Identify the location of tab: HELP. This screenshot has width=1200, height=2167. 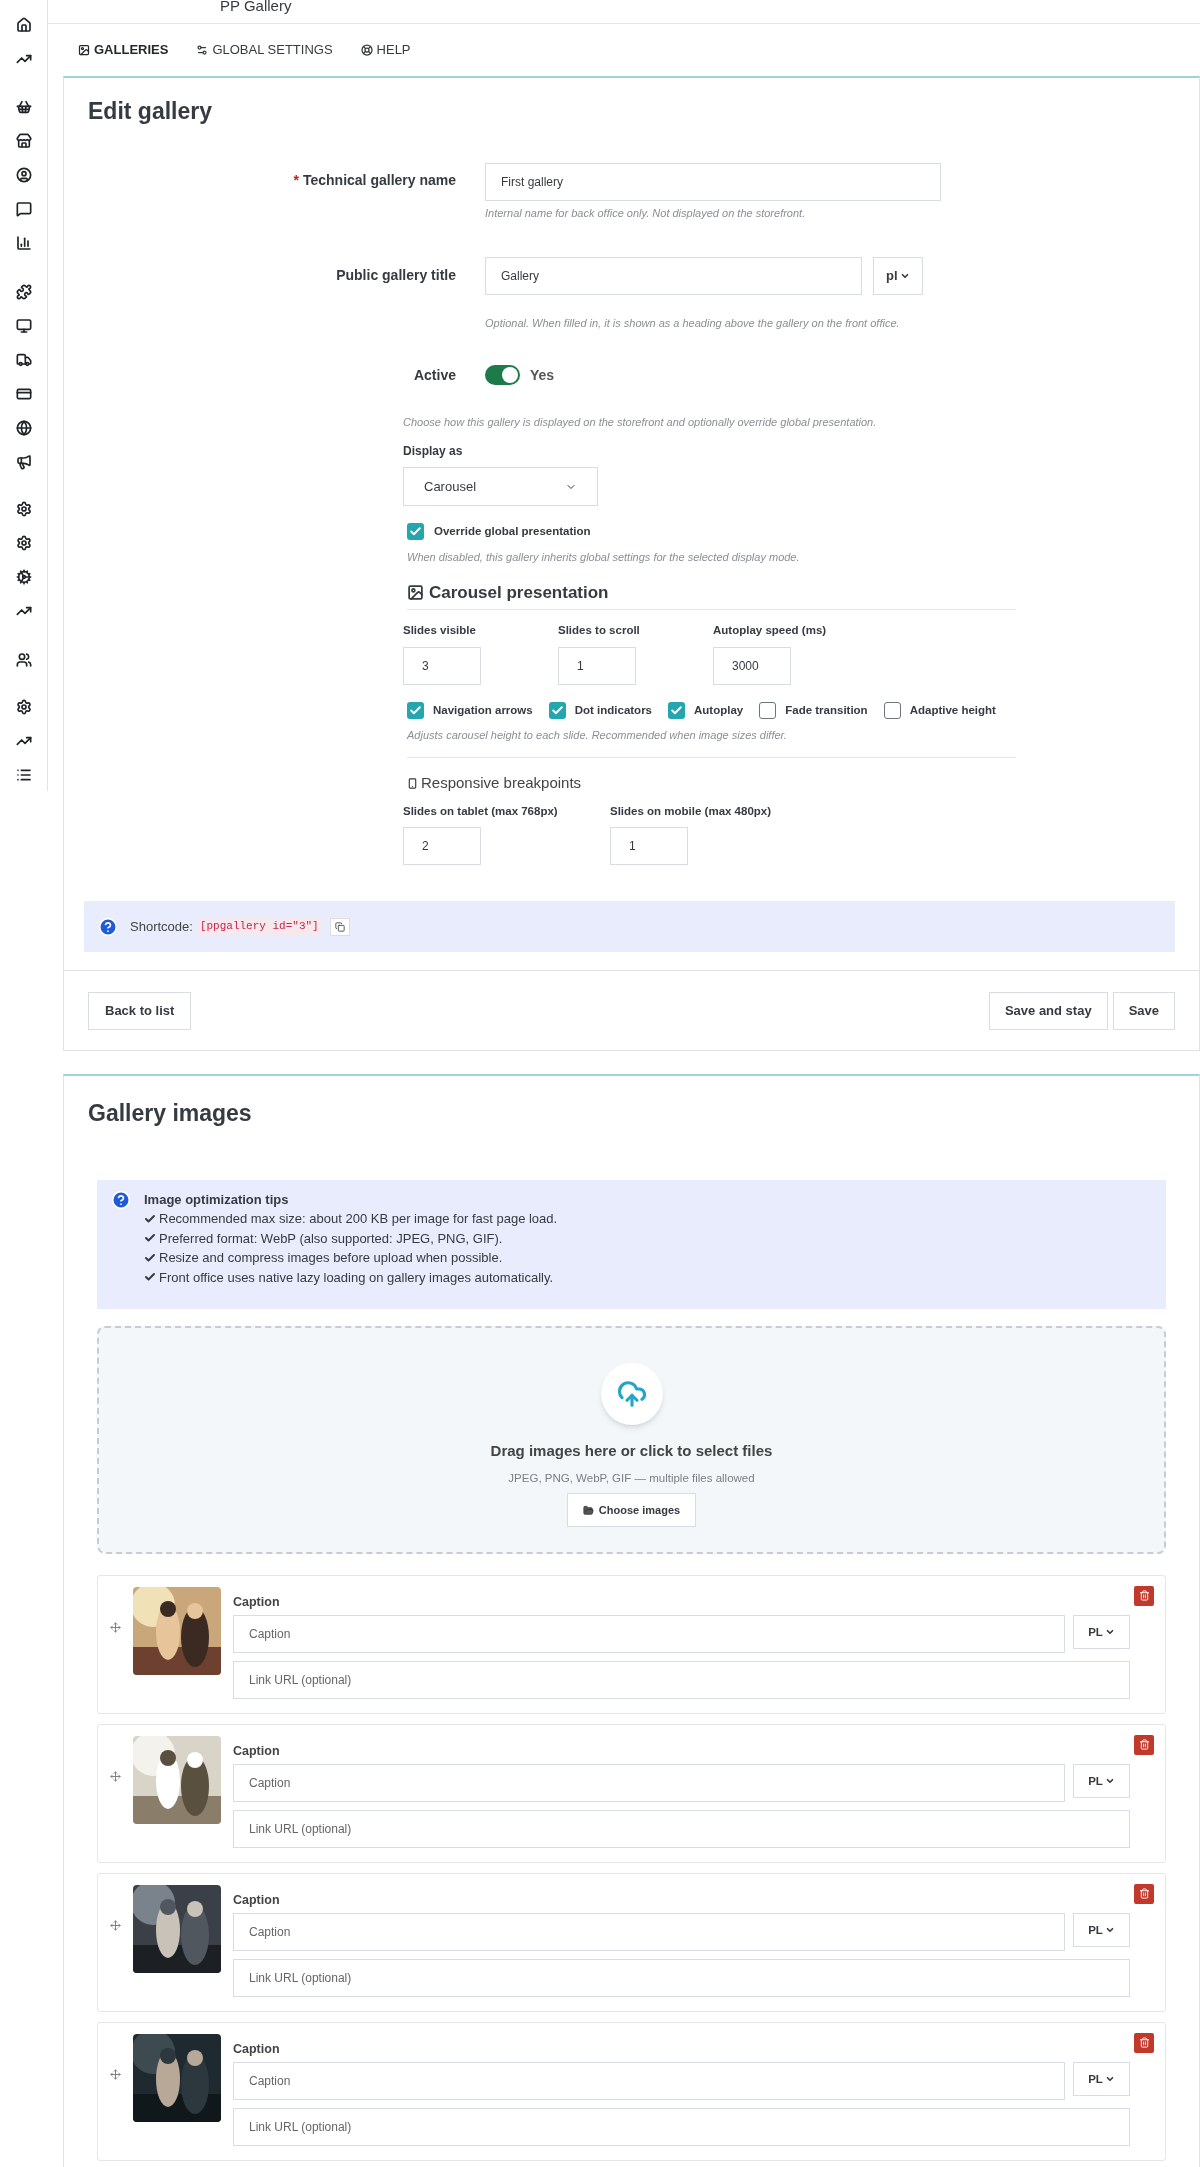
(385, 50).